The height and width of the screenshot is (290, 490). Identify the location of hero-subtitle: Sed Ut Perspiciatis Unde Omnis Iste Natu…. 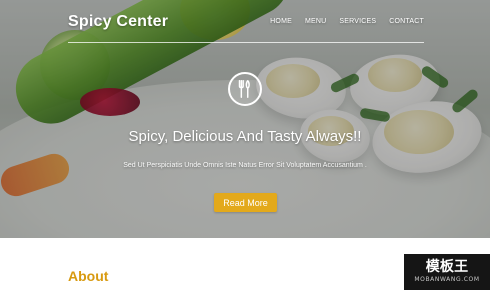
(245, 165).